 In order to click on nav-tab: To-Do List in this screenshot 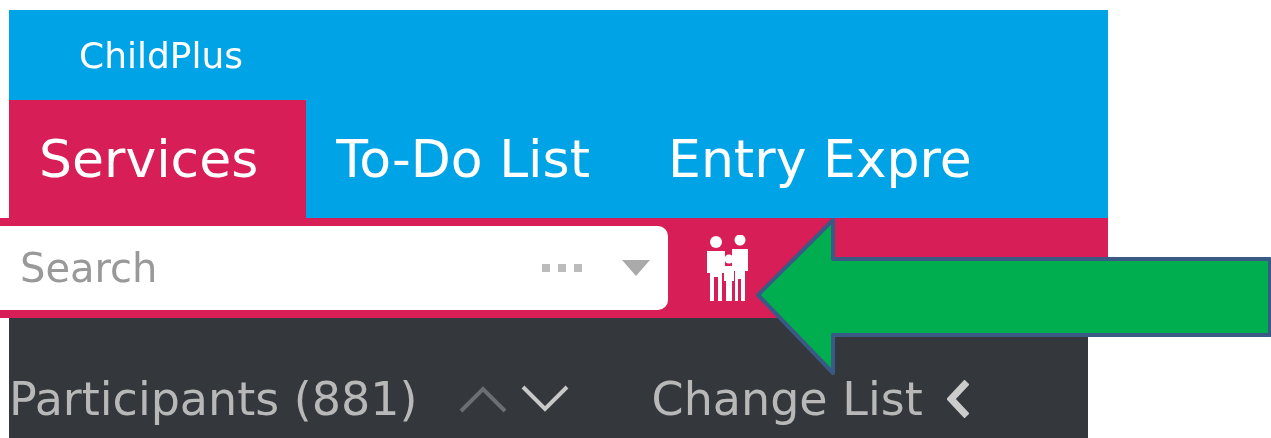, I will do `click(472, 159)`.